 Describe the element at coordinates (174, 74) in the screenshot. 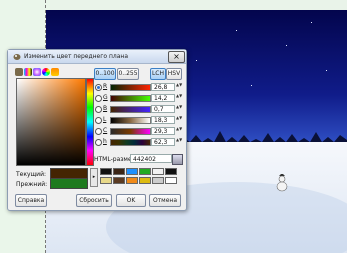

I see `hsv-button: HSV` at that location.